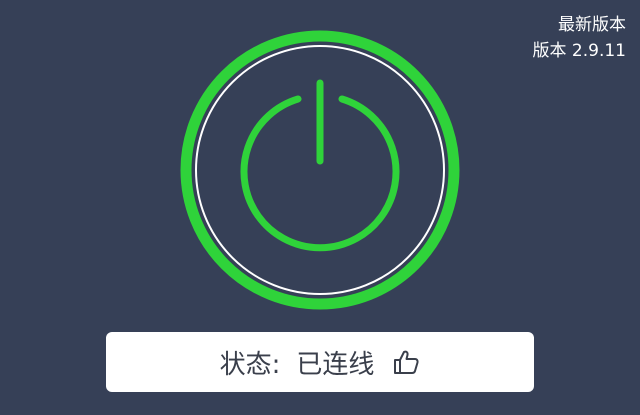 Image resolution: width=640 pixels, height=415 pixels. Describe the element at coordinates (335, 364) in the screenshot. I see `status-value: 已连线` at that location.